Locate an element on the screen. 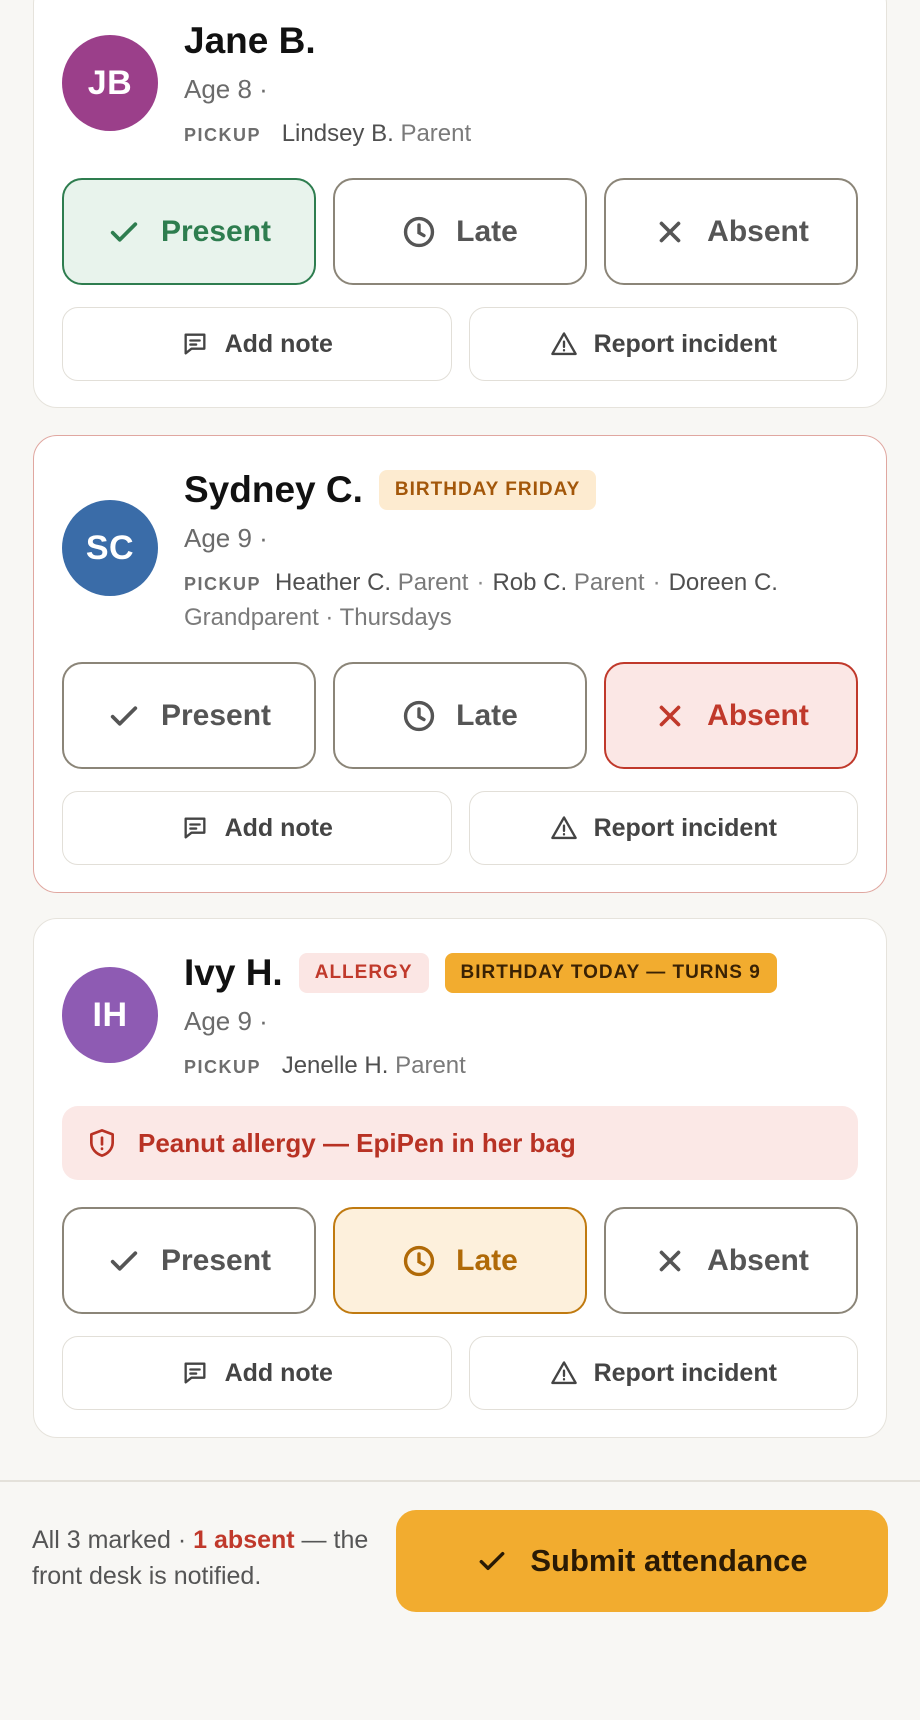 Image resolution: width=920 pixels, height=1720 pixels. pickup-person-name: Jenelle H. is located at coordinates (335, 1065).